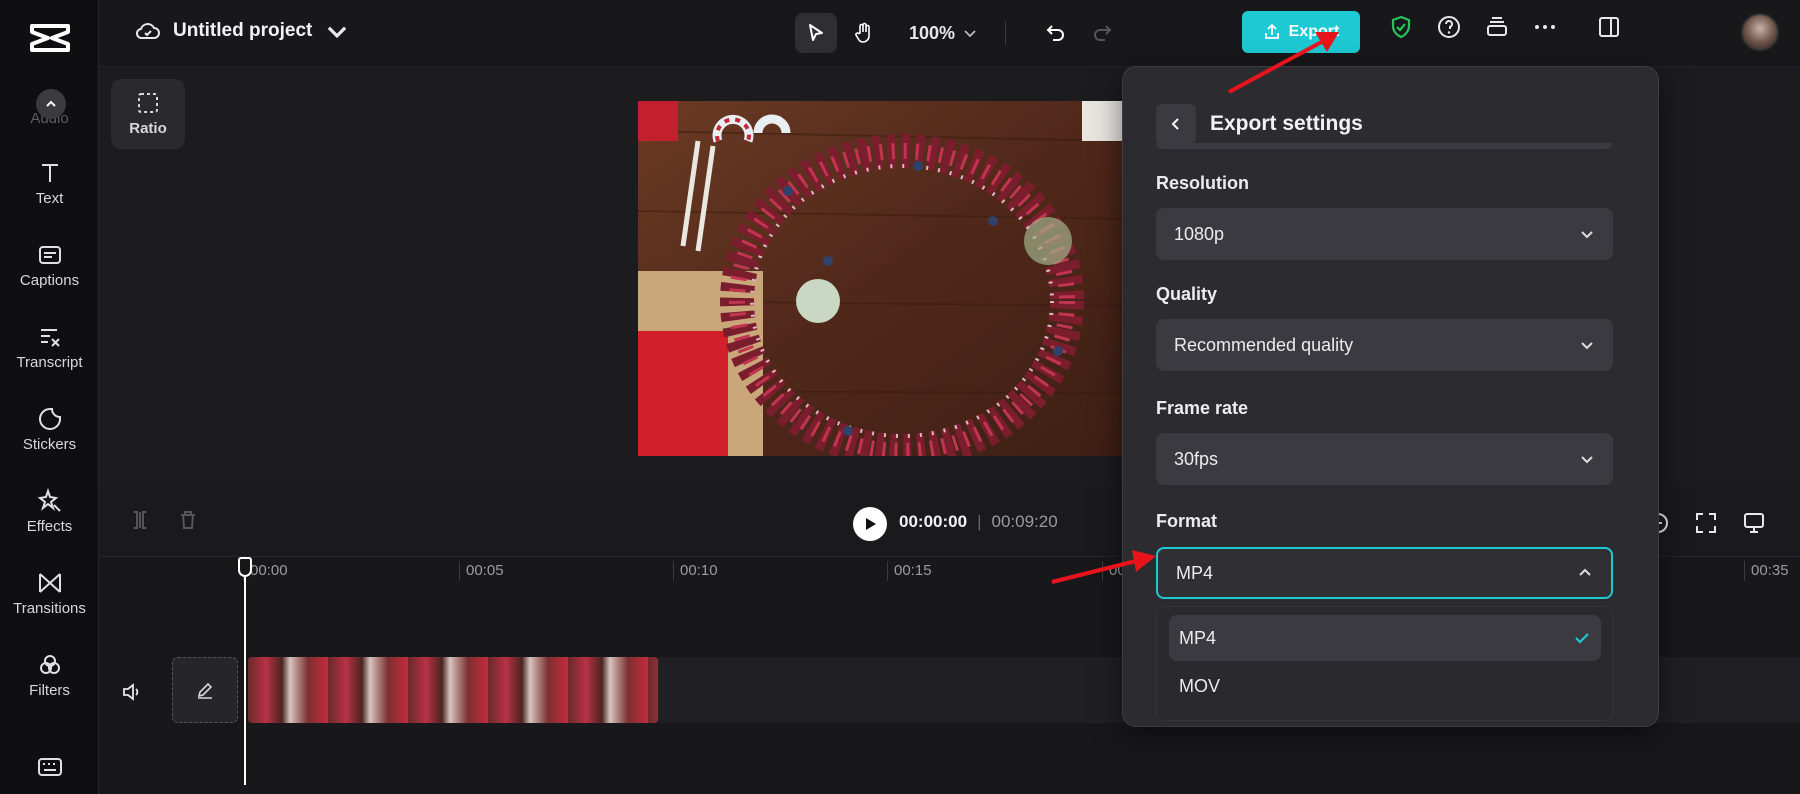 This screenshot has height=794, width=1800. I want to click on shield-check-icon, so click(1401, 27).